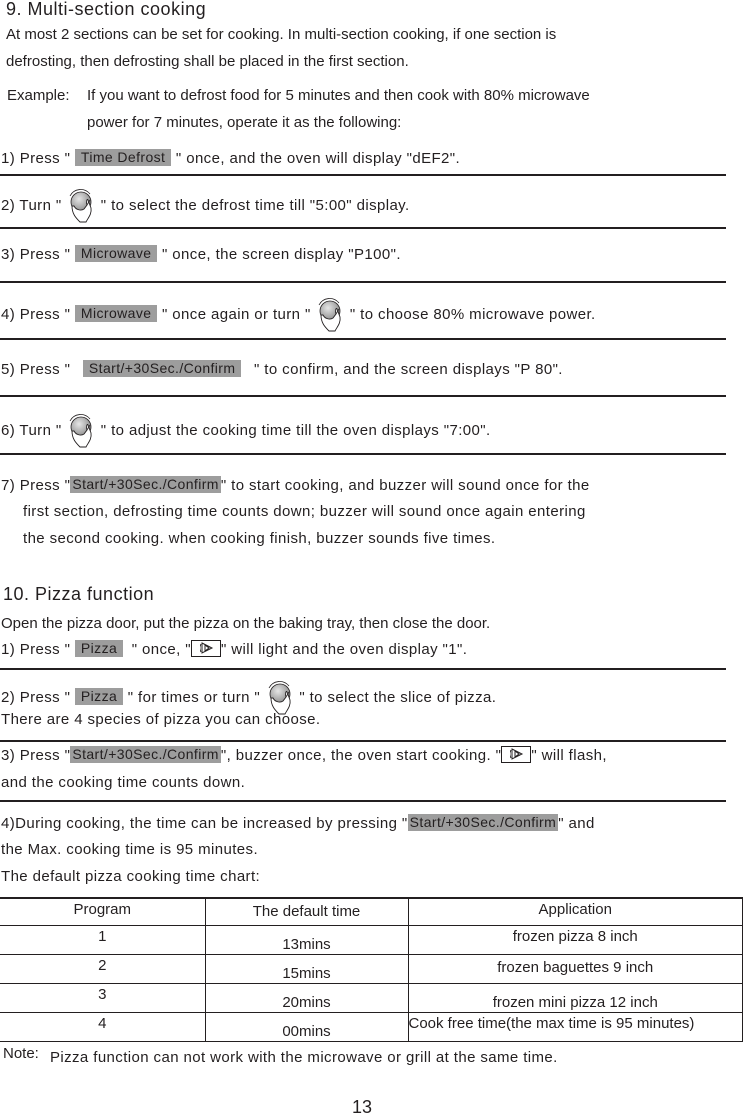 The height and width of the screenshot is (1118, 744). What do you see at coordinates (103, 998) in the screenshot?
I see `cell-program: 3` at bounding box center [103, 998].